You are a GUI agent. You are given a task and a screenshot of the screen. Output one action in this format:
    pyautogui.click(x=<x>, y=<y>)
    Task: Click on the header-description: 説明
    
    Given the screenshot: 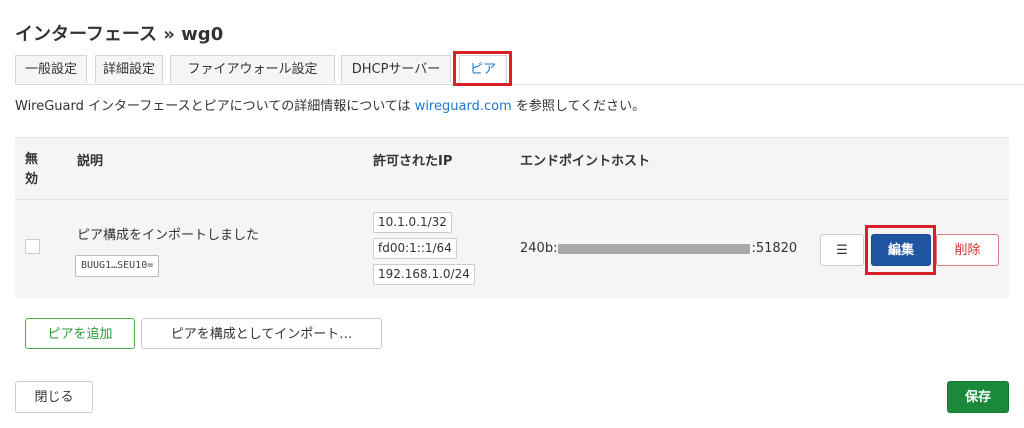 What is the action you would take?
    pyautogui.click(x=90, y=161)
    